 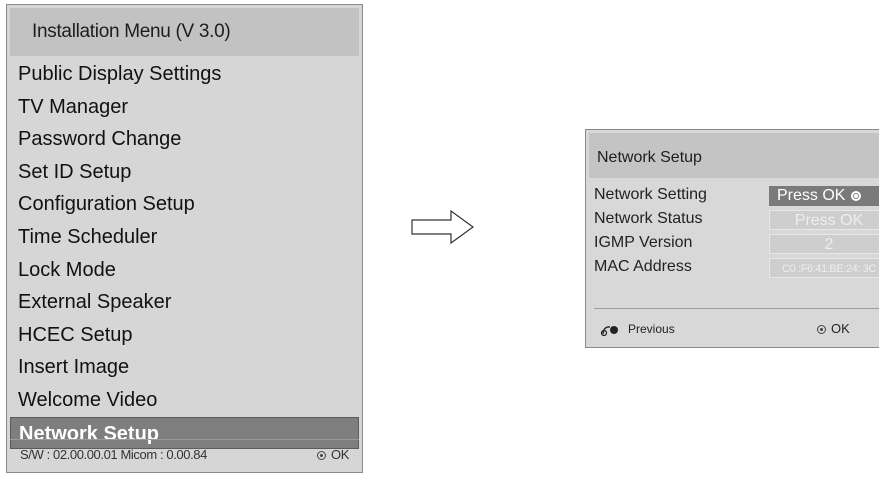 What do you see at coordinates (184, 335) in the screenshot?
I see `menu-item-hcec-setup: HCEC Setup` at bounding box center [184, 335].